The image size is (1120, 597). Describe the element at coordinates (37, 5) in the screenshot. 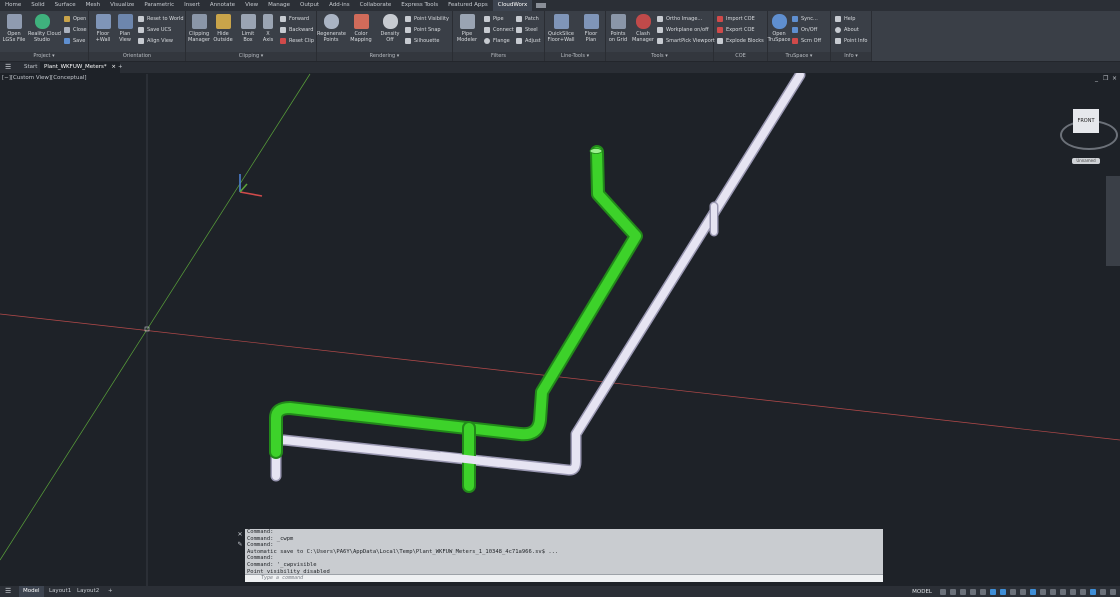

I see `menu-solid: Solid` at that location.